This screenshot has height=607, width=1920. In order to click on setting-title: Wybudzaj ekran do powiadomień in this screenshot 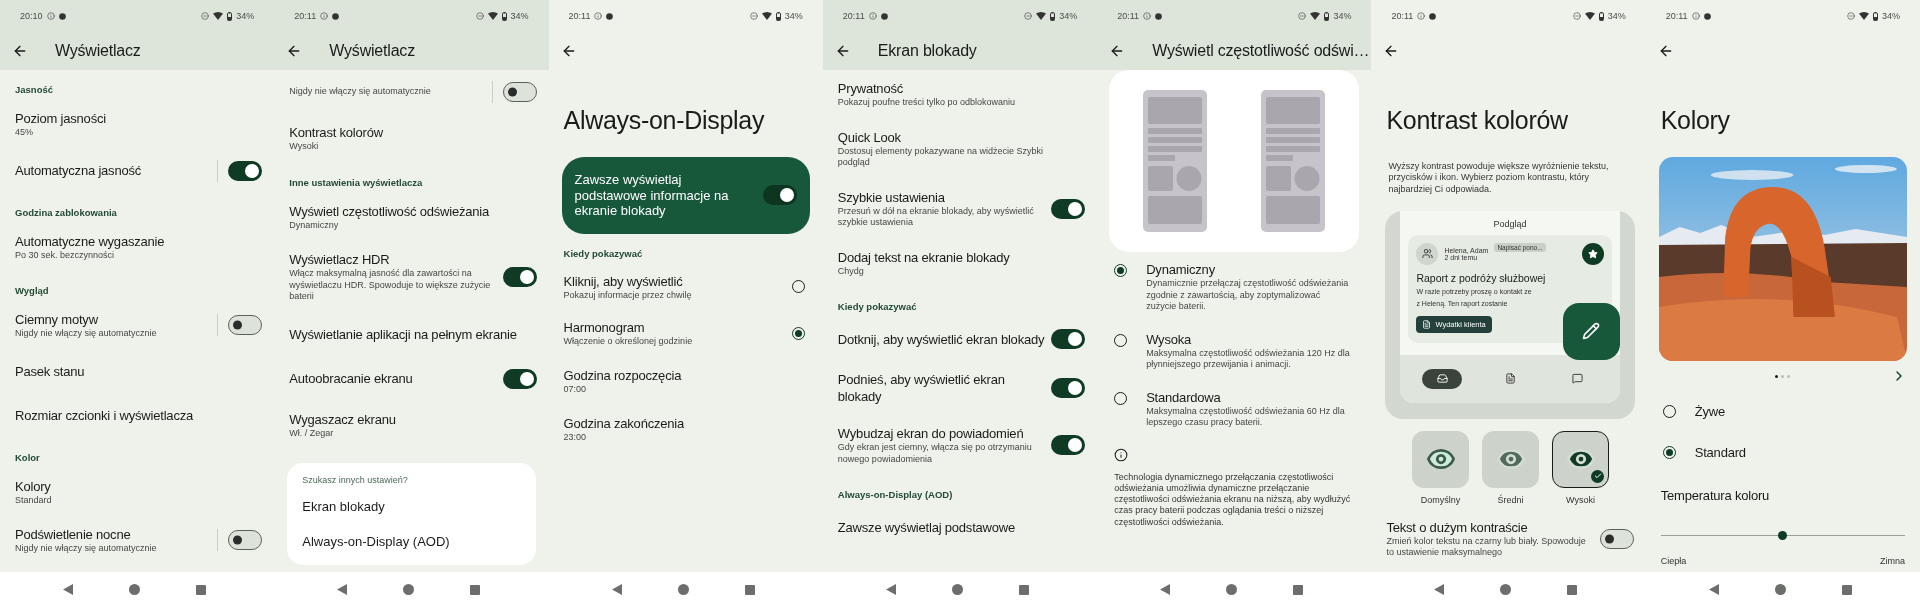, I will do `click(944, 433)`.